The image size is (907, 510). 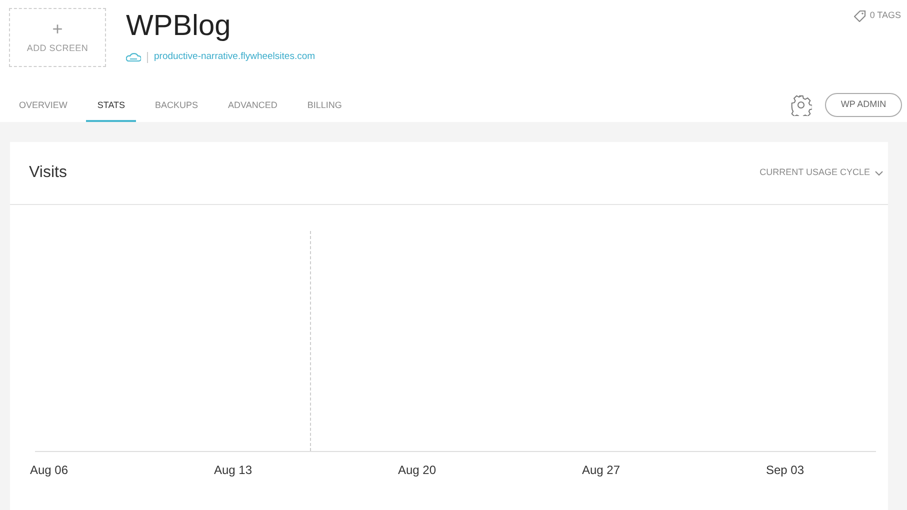 I want to click on tag-icon, so click(x=860, y=16).